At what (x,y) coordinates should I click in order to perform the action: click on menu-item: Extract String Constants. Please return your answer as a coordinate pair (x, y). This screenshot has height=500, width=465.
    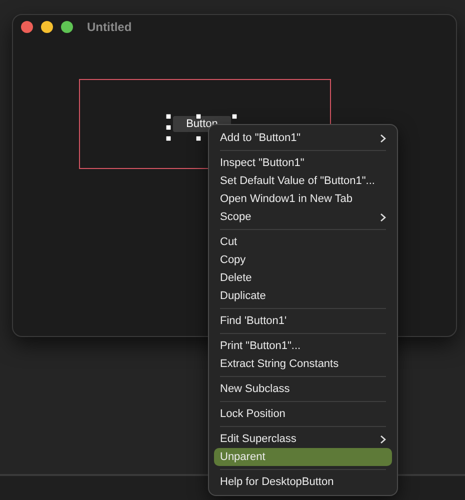
    Looking at the image, I should click on (303, 364).